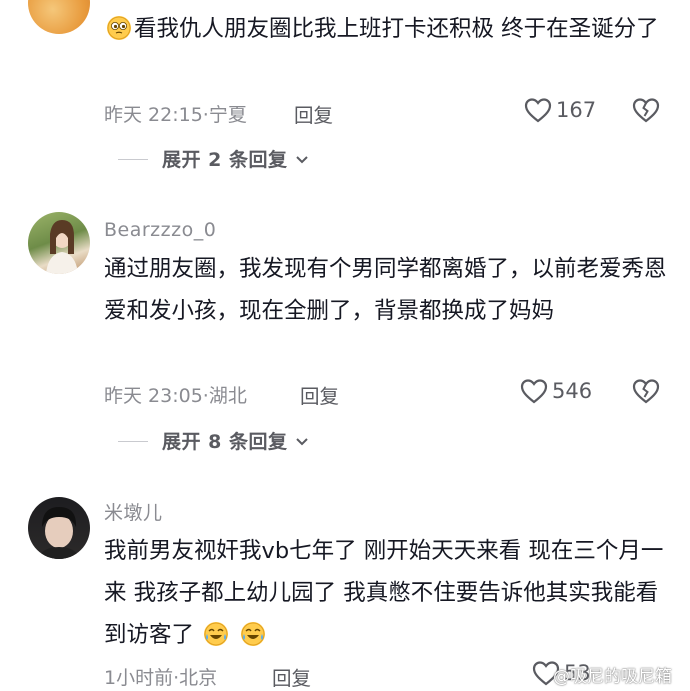  Describe the element at coordinates (225, 160) in the screenshot. I see `expand-label: 展开 2 条回复` at that location.